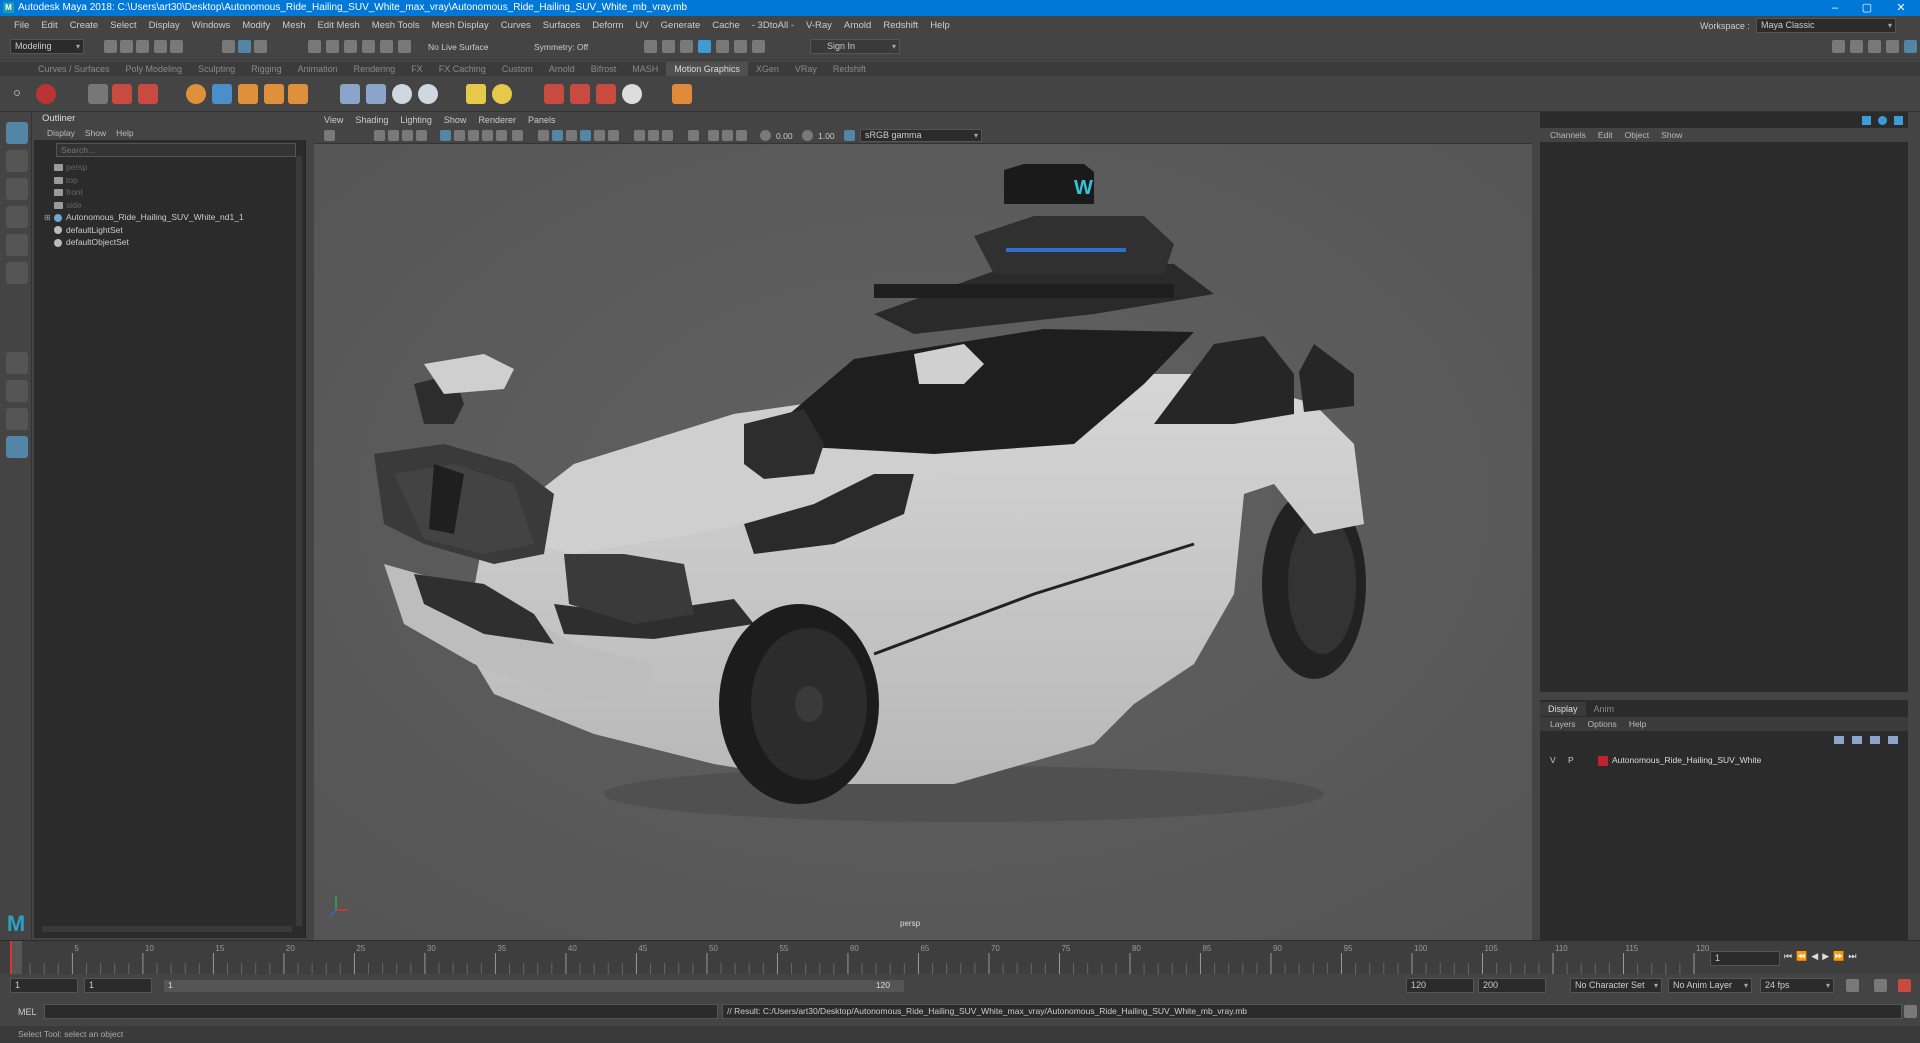 This screenshot has width=1920, height=1043. Describe the element at coordinates (1882, 120) in the screenshot. I see `channel-settings-icon` at that location.